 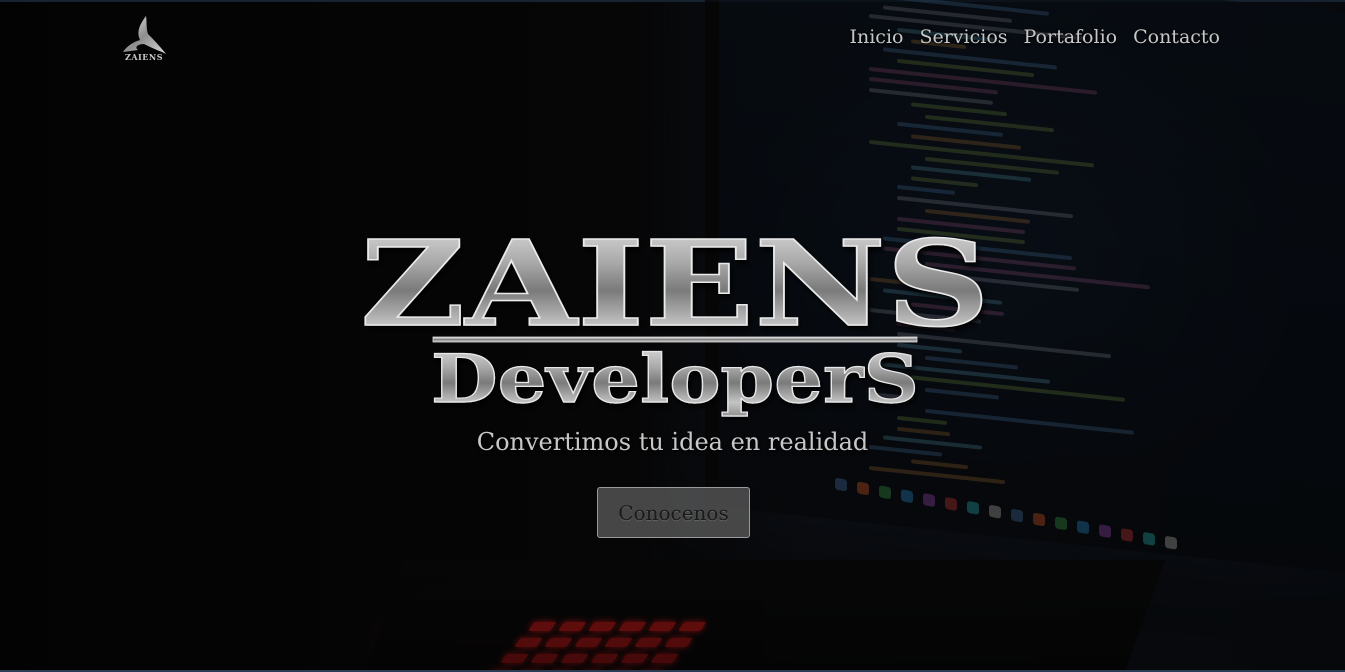 I want to click on main-nav: Inicio Servicios Portafolio Contacto, so click(x=1034, y=37).